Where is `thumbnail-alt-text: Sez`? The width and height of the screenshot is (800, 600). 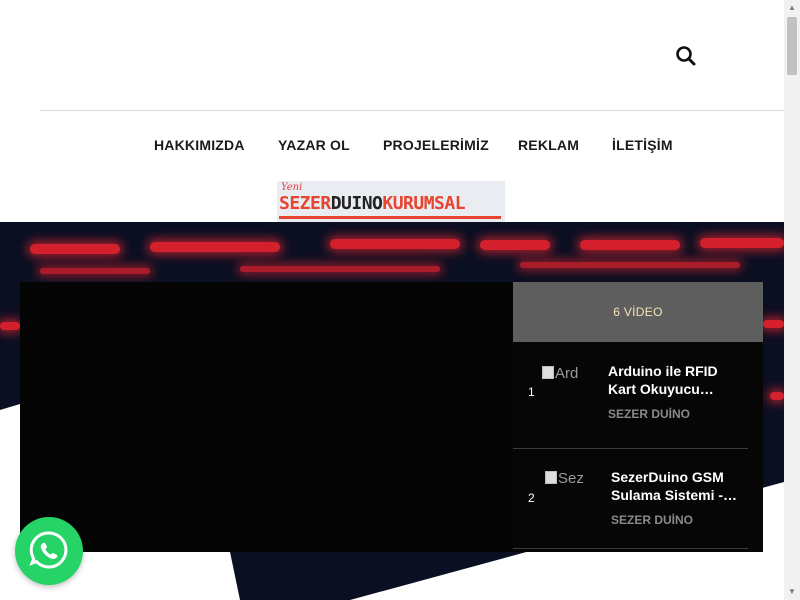
thumbnail-alt-text: Sez is located at coordinates (571, 478).